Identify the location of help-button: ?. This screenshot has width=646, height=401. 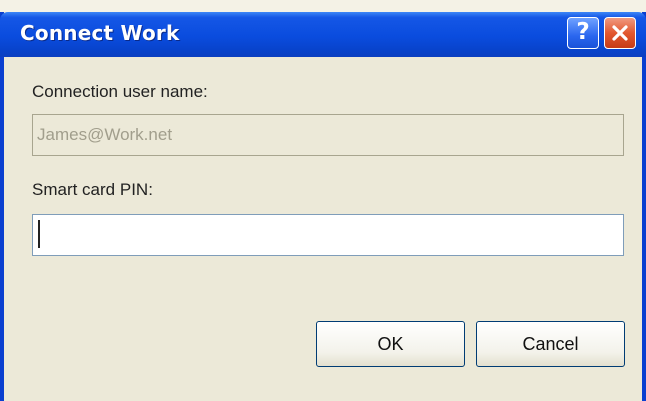
(583, 33).